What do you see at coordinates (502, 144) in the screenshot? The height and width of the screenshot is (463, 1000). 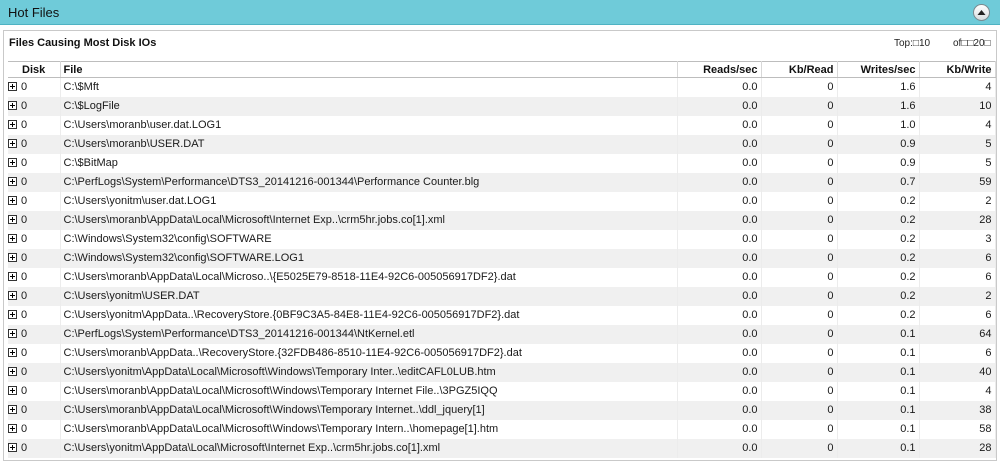 I see `table-row: 0 C:\Users\moranb\USER.DAT 0.0 0 0.9 5` at bounding box center [502, 144].